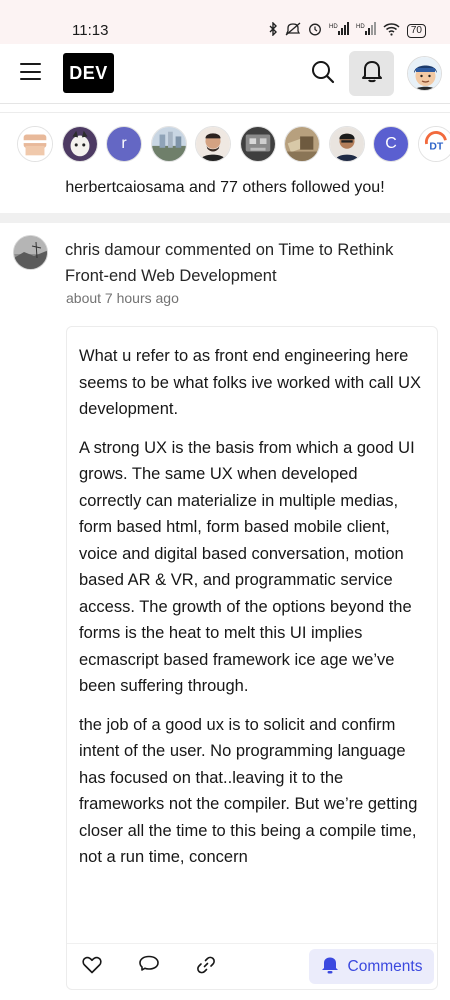 The width and height of the screenshot is (450, 1000). I want to click on like-button, so click(92, 967).